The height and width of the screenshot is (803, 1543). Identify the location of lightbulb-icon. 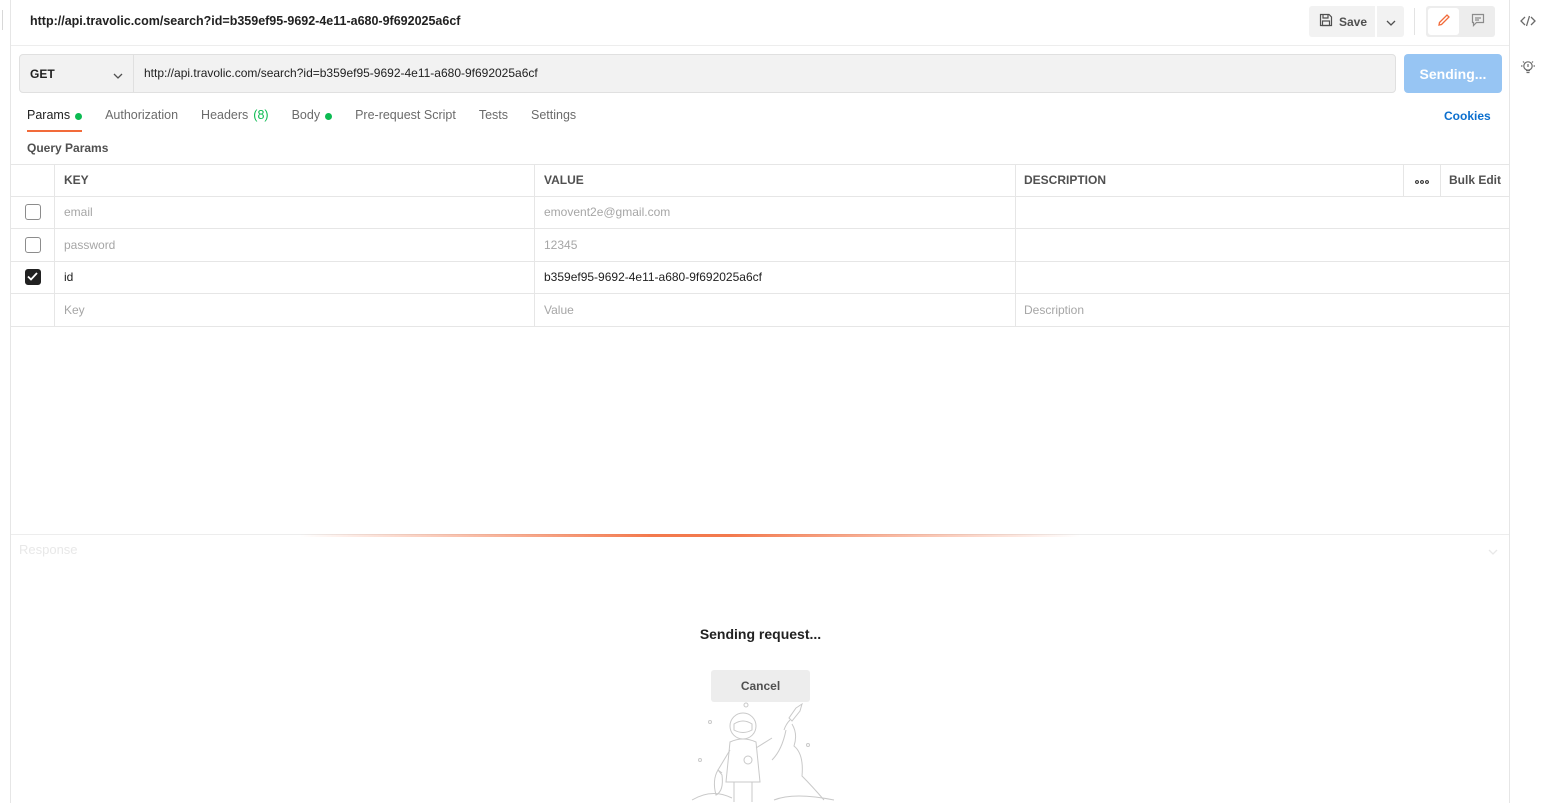
(1528, 67).